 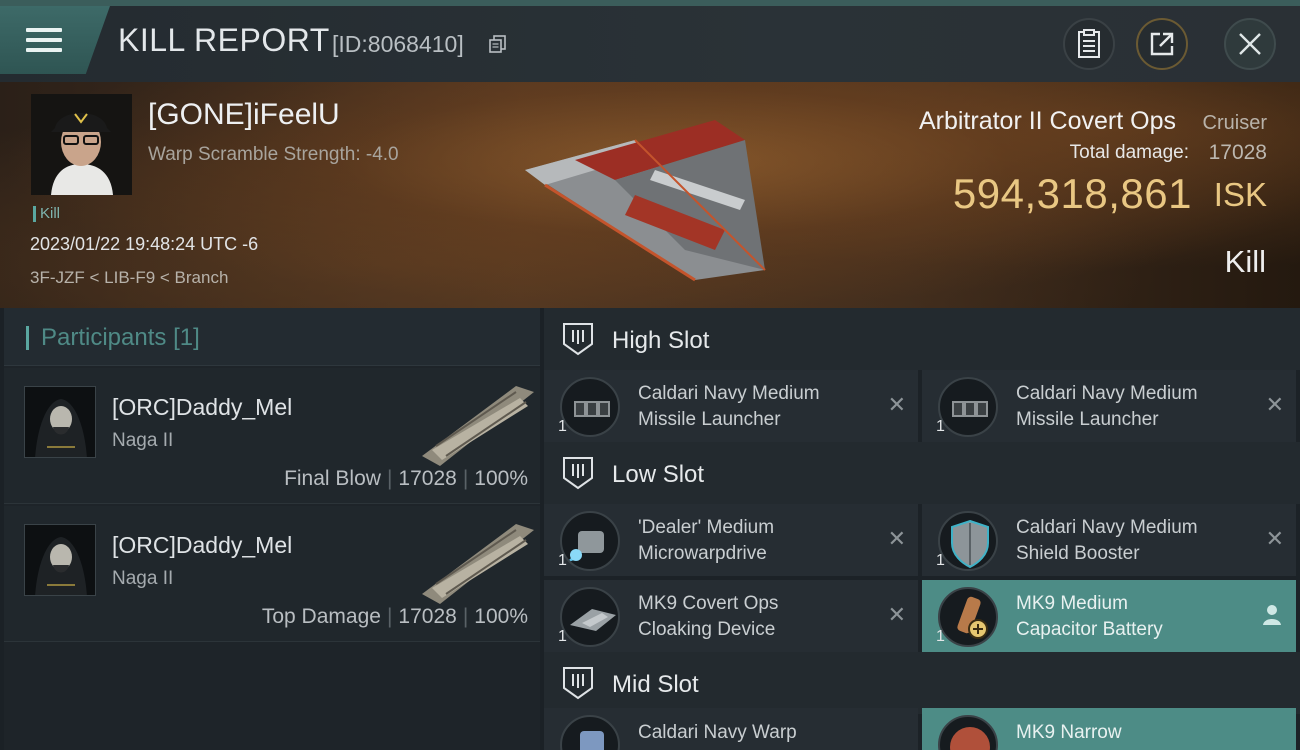 What do you see at coordinates (104, 337) in the screenshot?
I see `participants-label: Participants` at bounding box center [104, 337].